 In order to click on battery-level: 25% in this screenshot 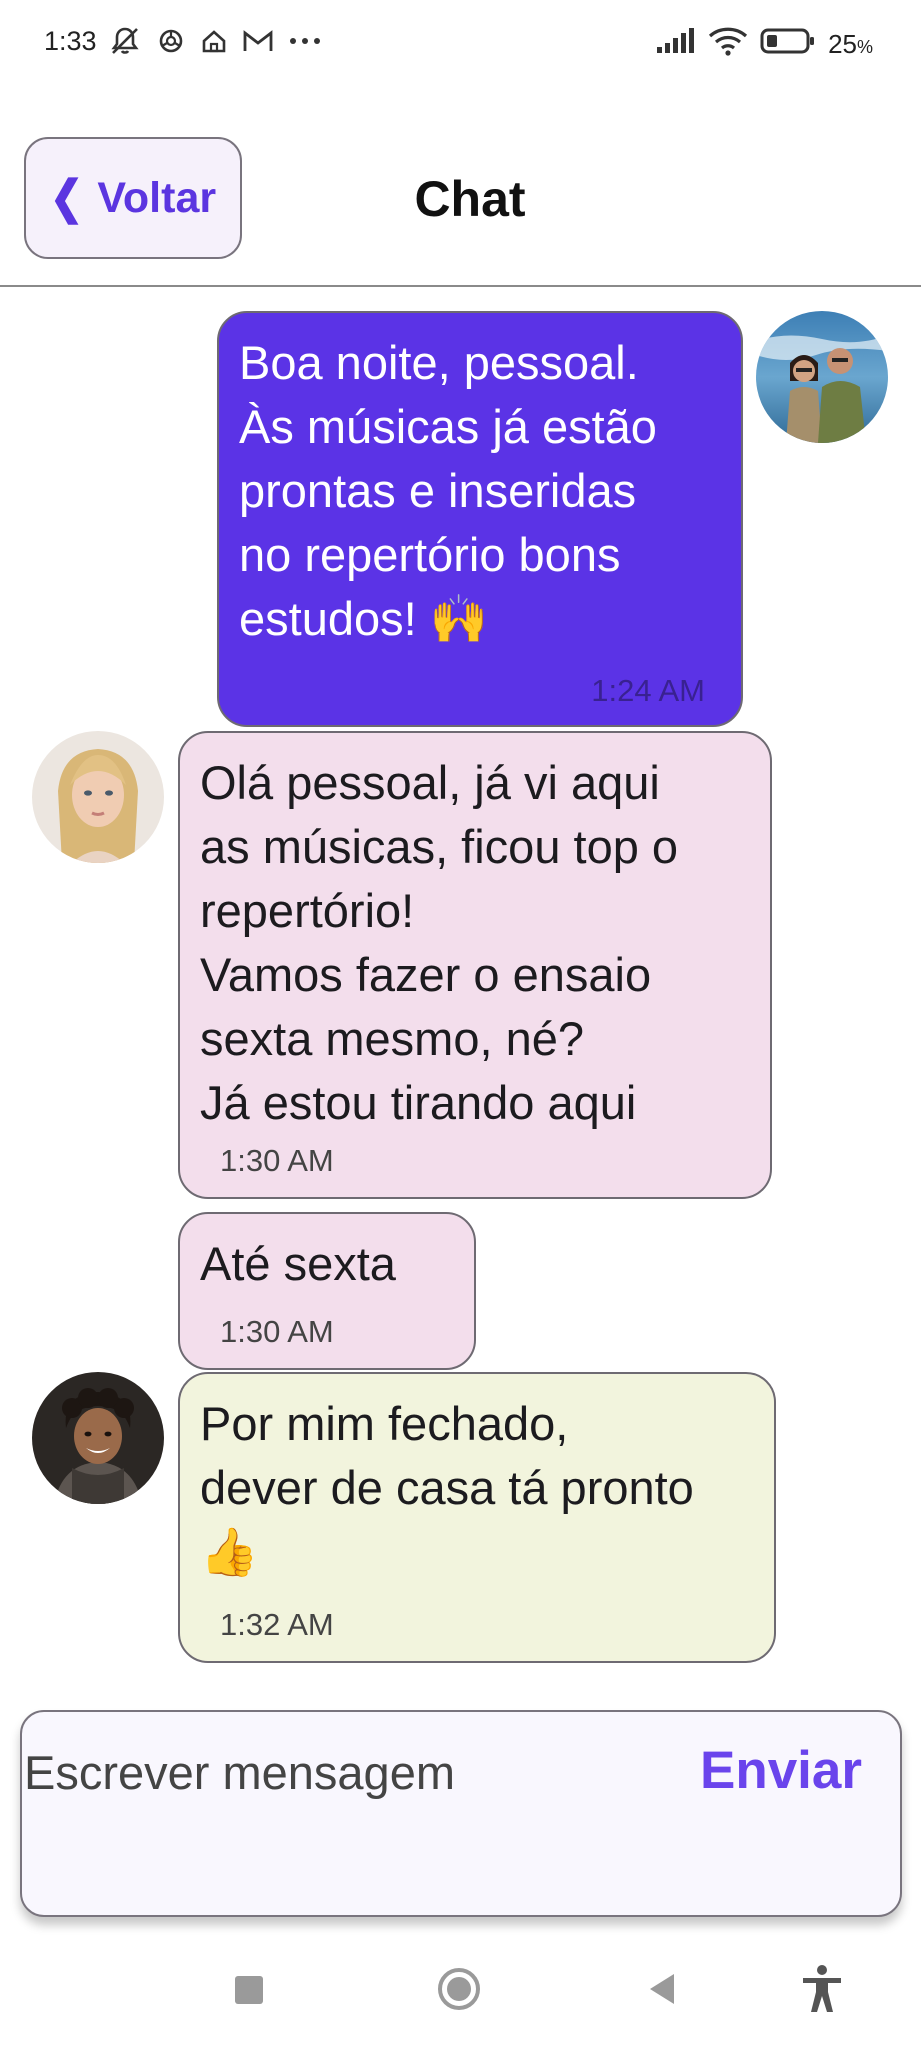, I will do `click(850, 44)`.